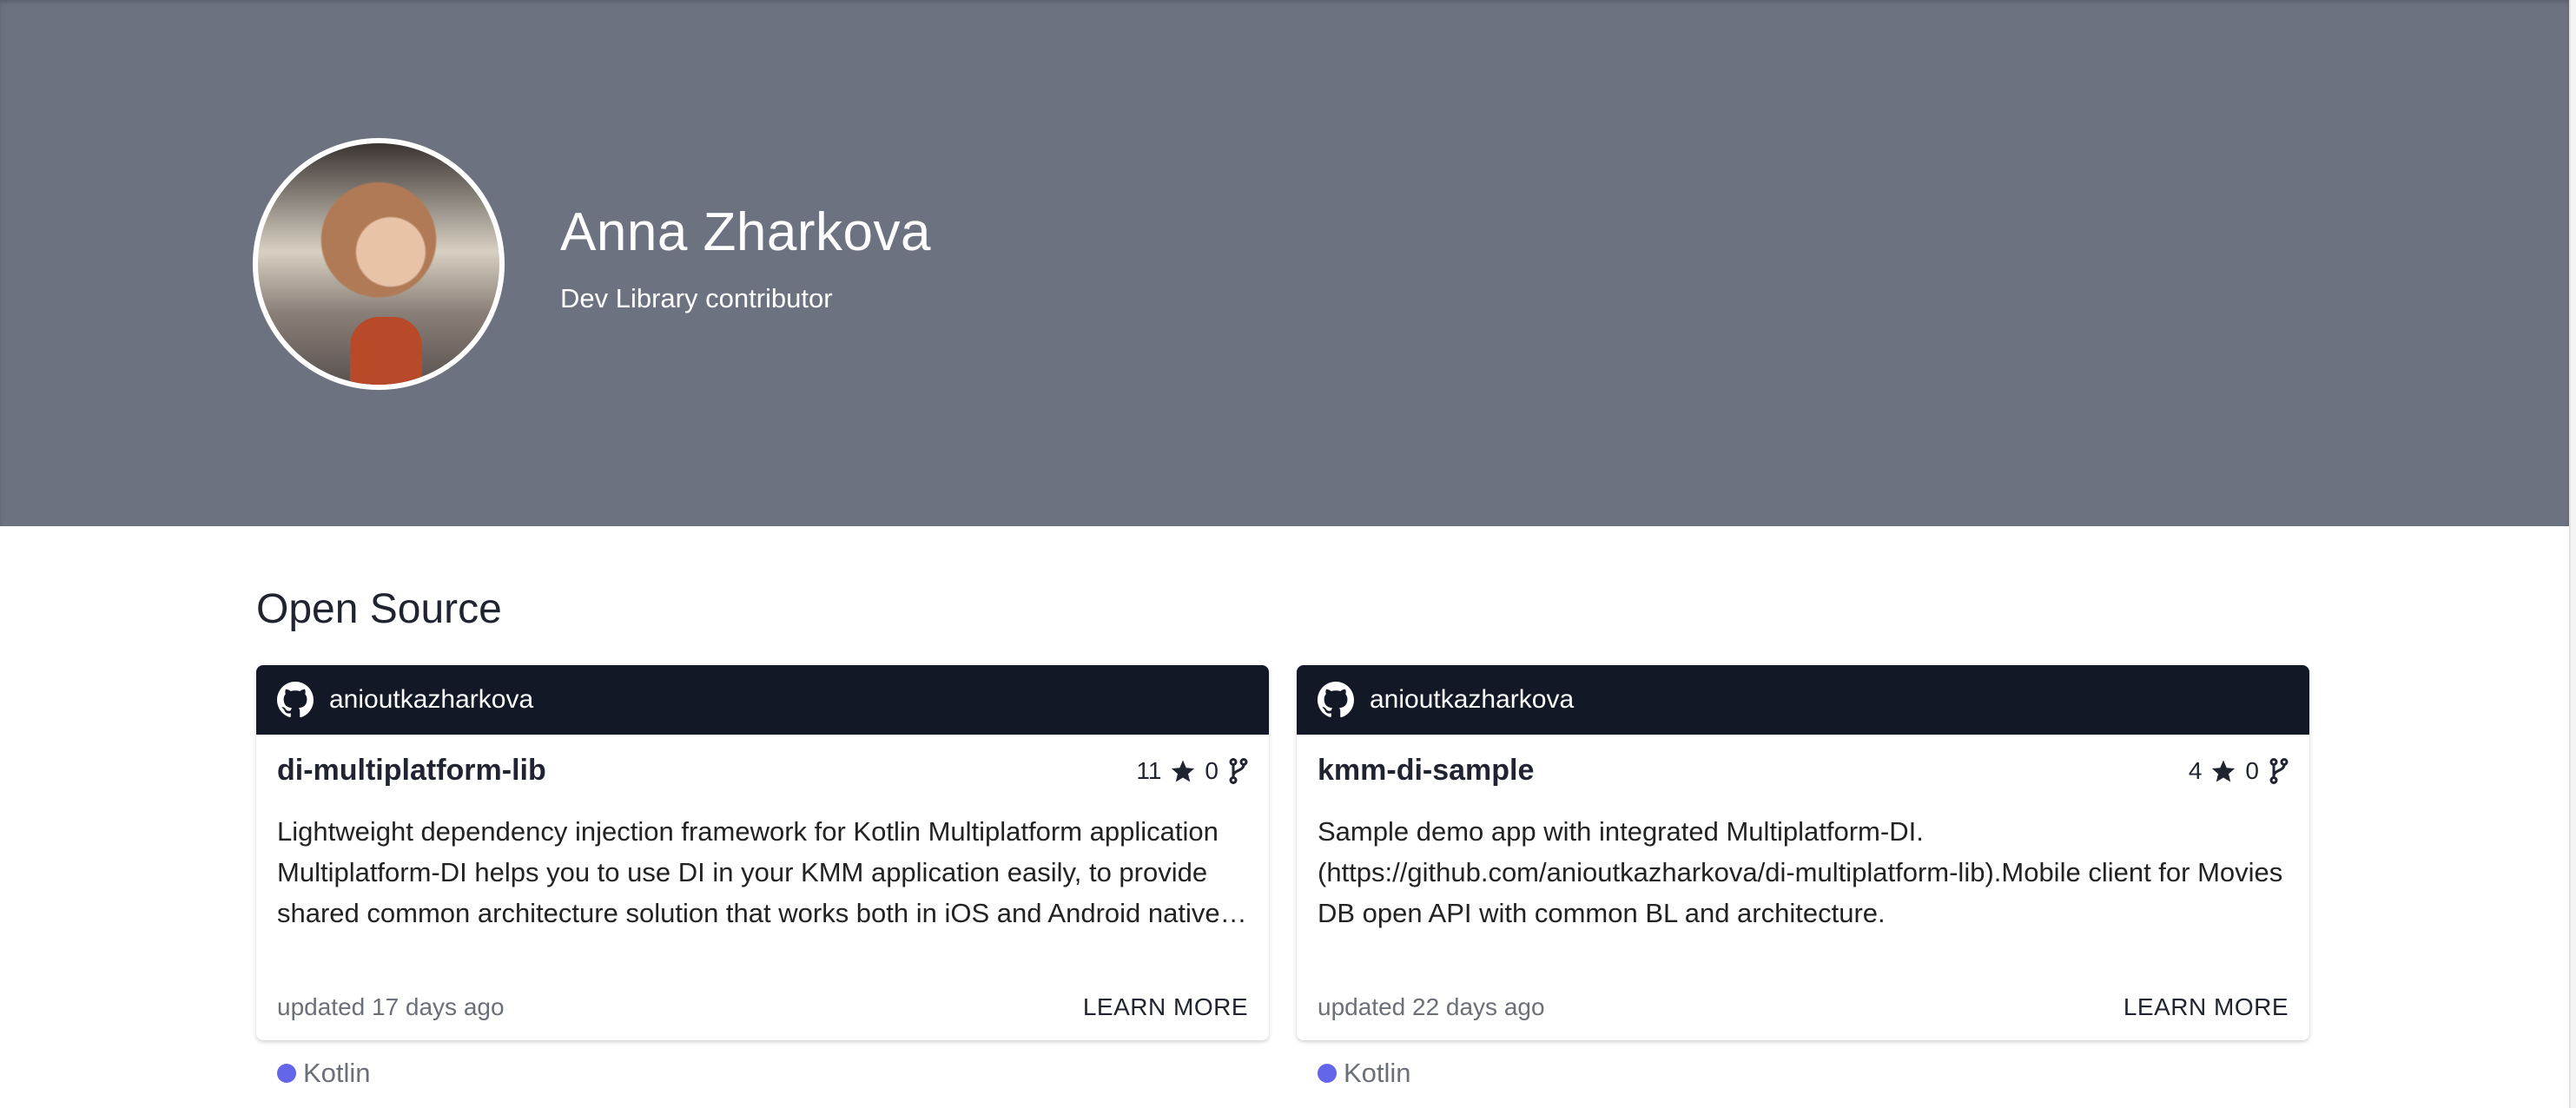 This screenshot has height=1108, width=2576. What do you see at coordinates (2572, 554) in the screenshot?
I see `scrollbar` at bounding box center [2572, 554].